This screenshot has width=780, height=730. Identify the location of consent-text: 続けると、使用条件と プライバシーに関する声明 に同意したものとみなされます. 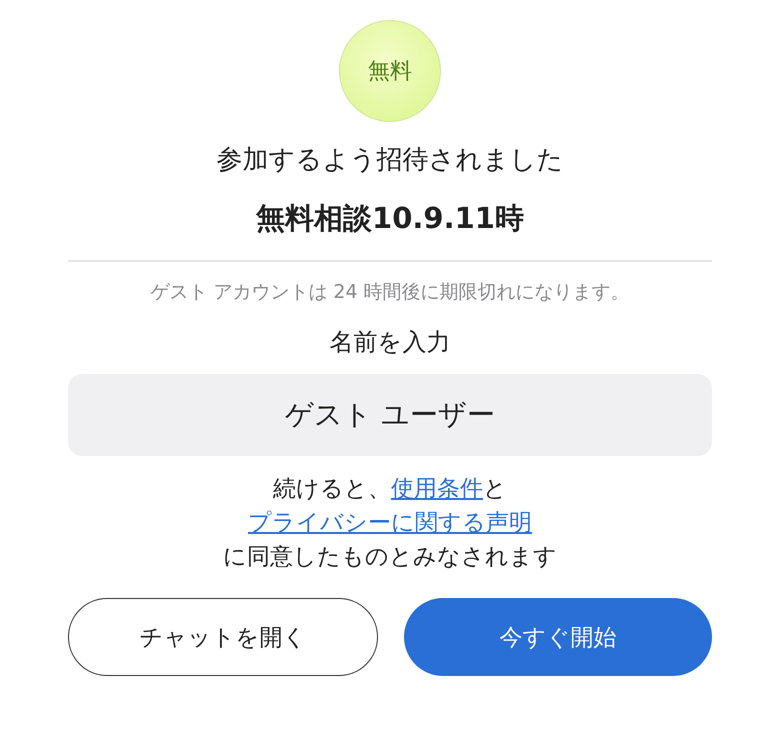
(390, 523).